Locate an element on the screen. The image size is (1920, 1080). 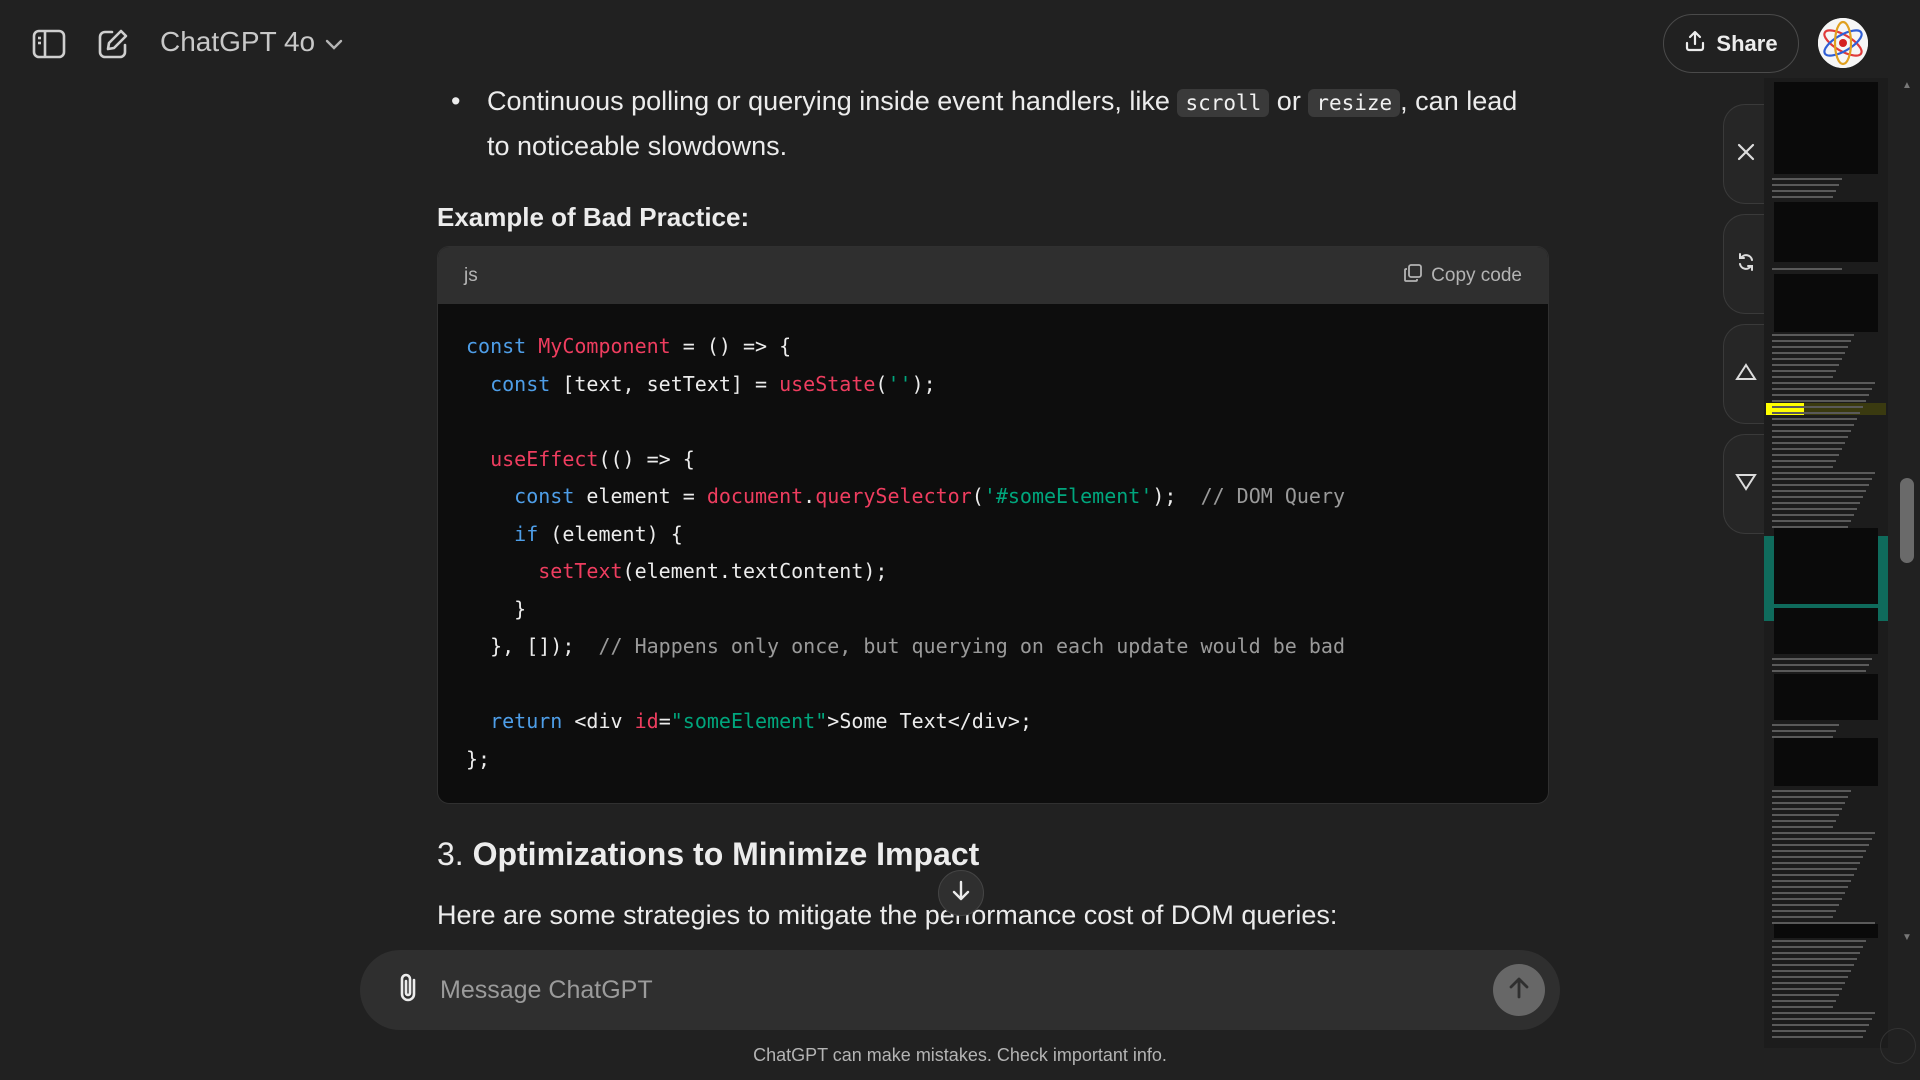
next-highlight-button is located at coordinates (1745, 484).